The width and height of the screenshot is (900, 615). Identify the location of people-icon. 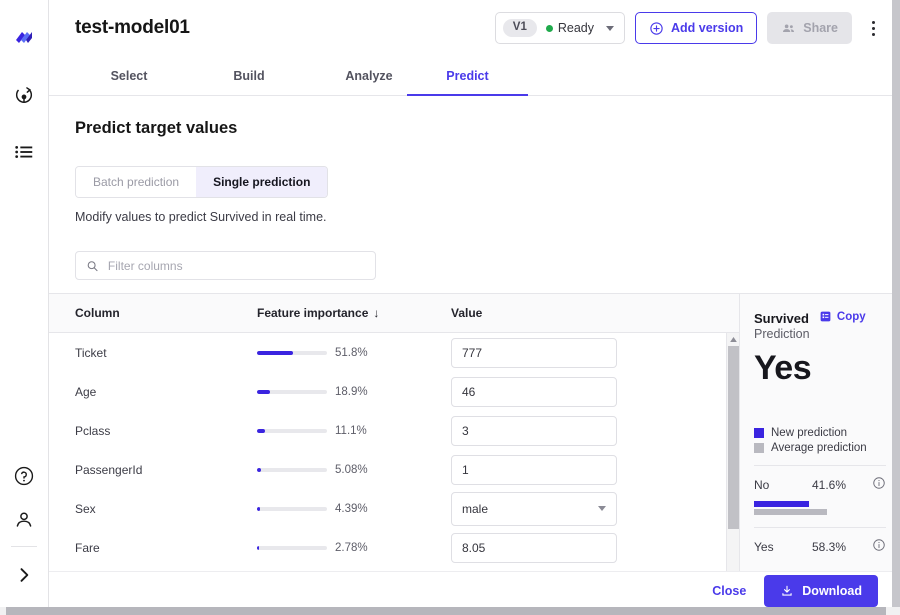
(789, 28).